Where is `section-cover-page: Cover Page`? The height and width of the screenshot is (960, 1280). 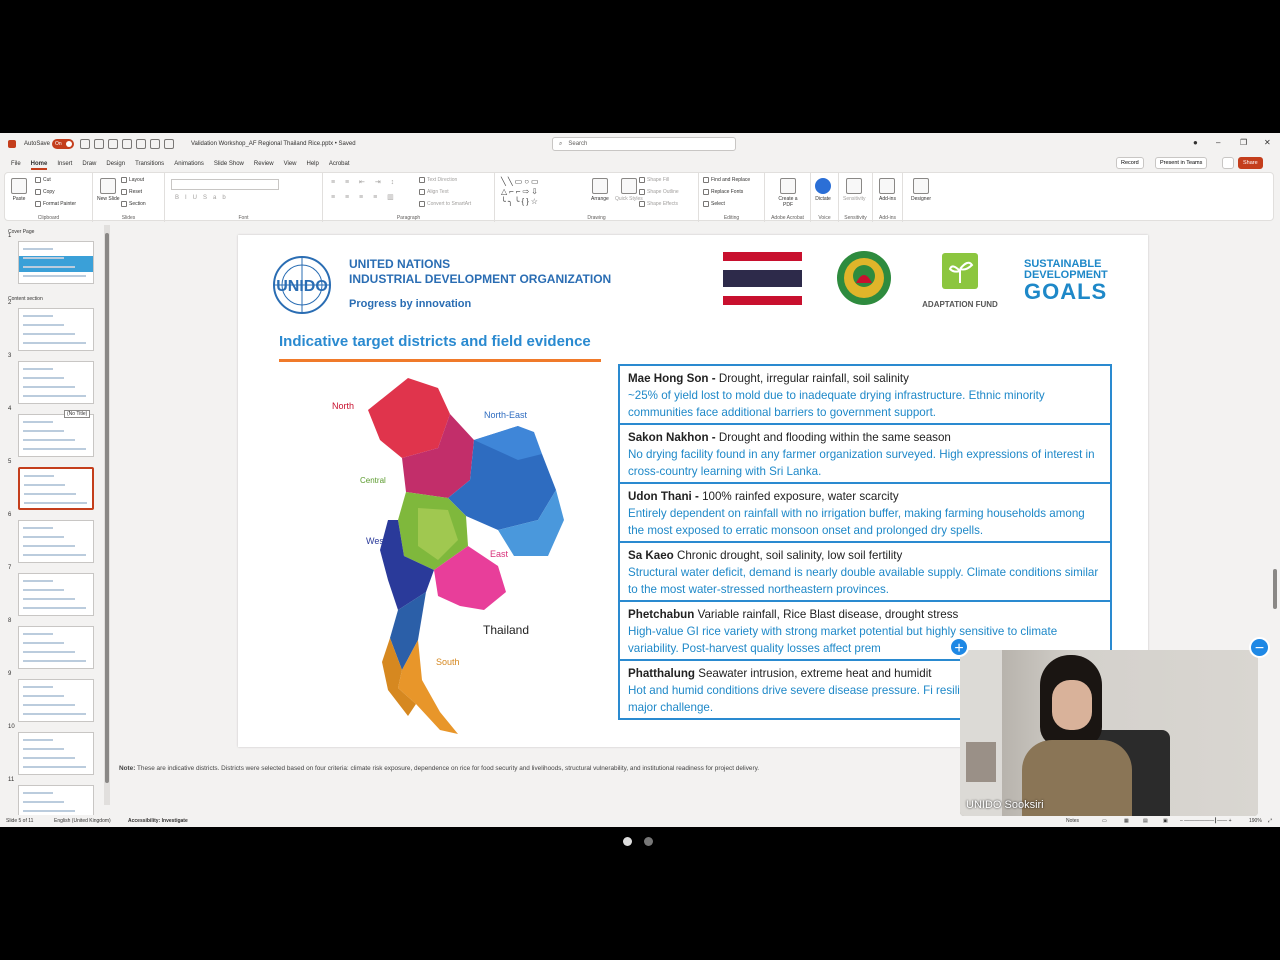
section-cover-page: Cover Page is located at coordinates (21, 232).